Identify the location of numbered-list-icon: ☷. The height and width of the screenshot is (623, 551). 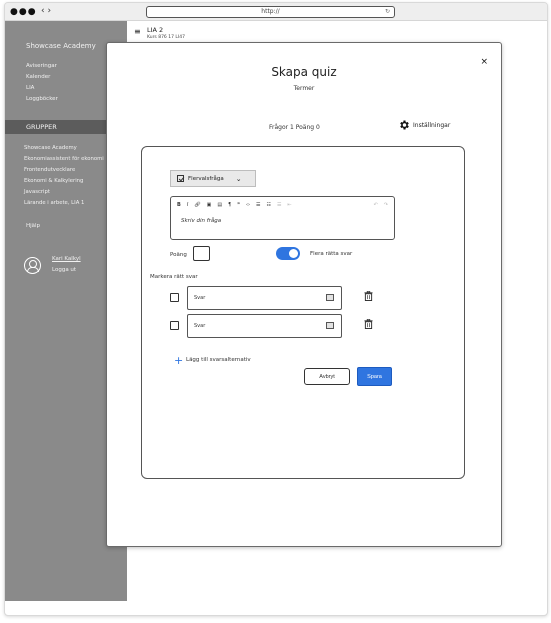
(269, 205).